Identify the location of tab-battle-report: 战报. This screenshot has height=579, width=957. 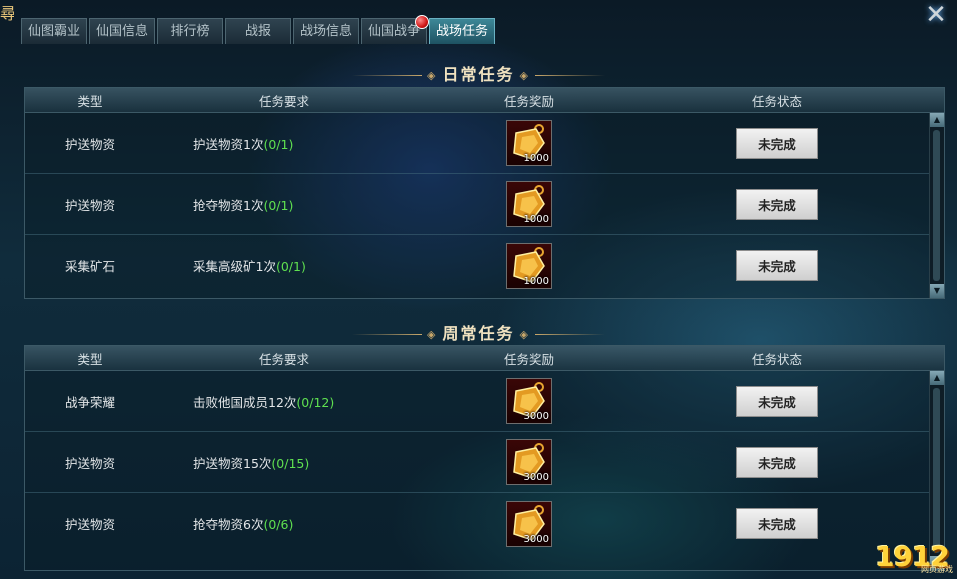
(258, 31).